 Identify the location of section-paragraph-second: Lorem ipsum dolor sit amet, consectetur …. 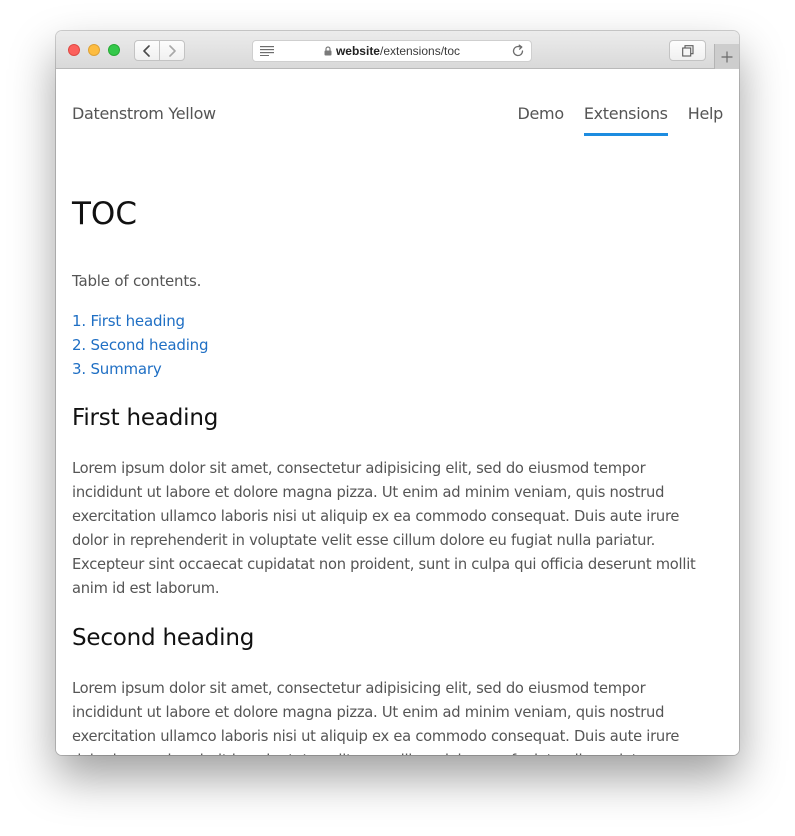
(376, 717).